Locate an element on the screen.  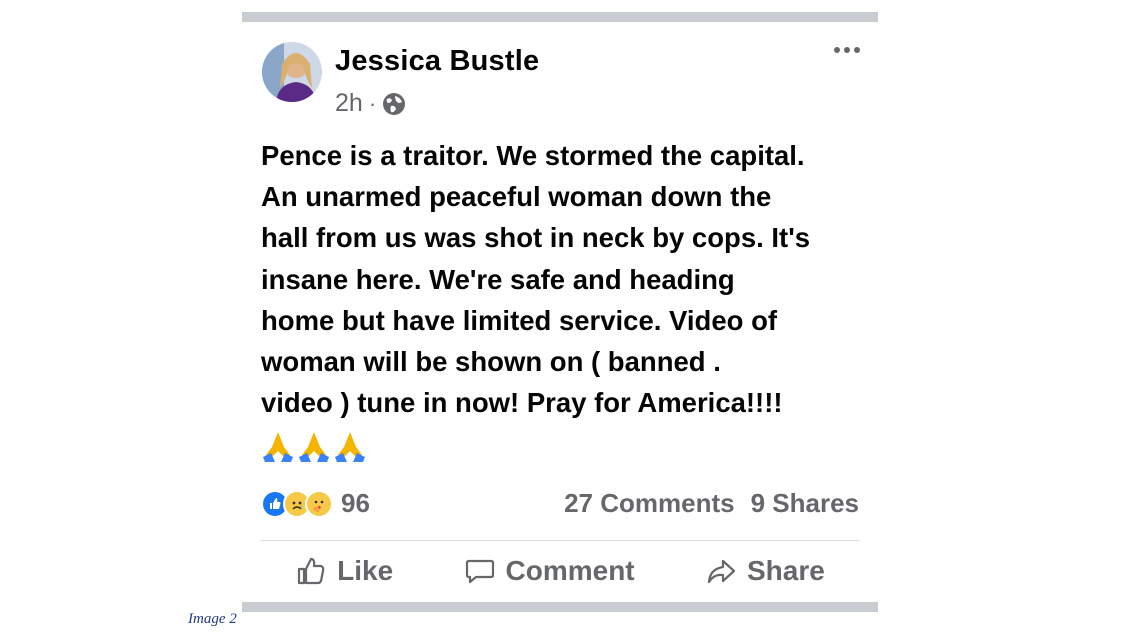
shares-count: 9 Shares is located at coordinates (805, 503).